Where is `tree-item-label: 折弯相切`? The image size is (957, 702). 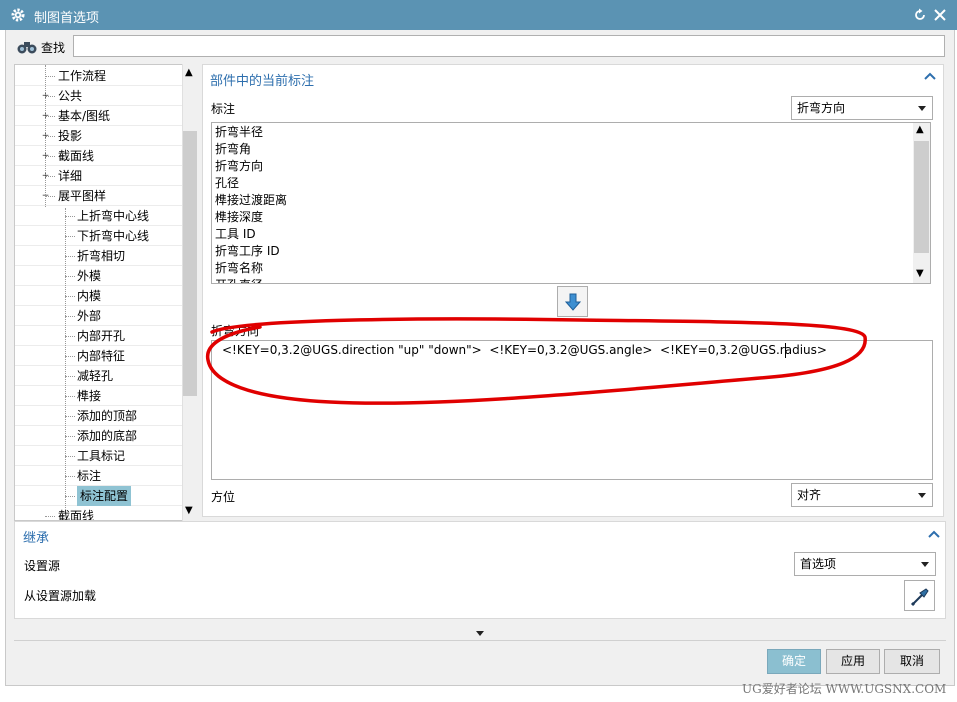
tree-item-label: 折弯相切 is located at coordinates (101, 256).